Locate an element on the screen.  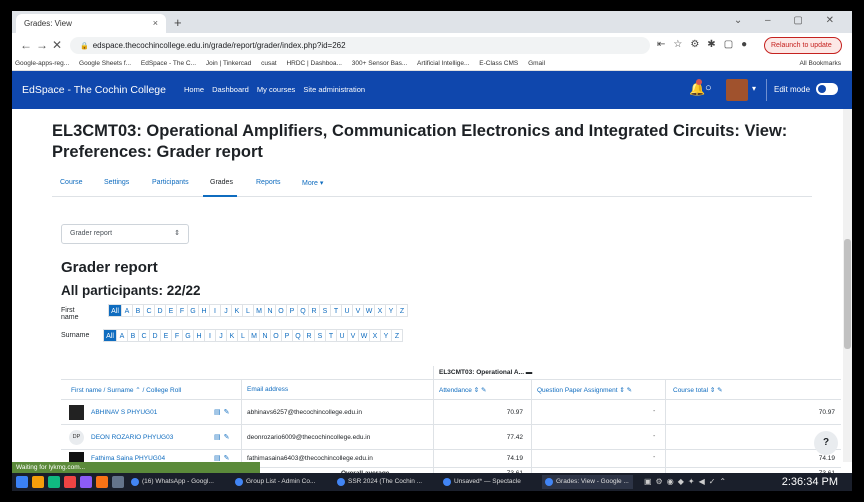
report-select: Grader report ⇕ is located at coordinates (125, 234).